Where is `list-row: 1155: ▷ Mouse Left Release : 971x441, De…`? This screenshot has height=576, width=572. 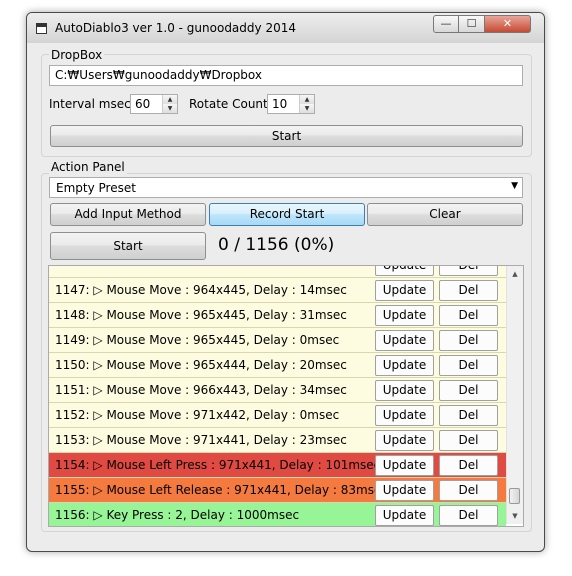 list-row: 1155: ▷ Mouse Left Release : 971x441, De… is located at coordinates (277, 490).